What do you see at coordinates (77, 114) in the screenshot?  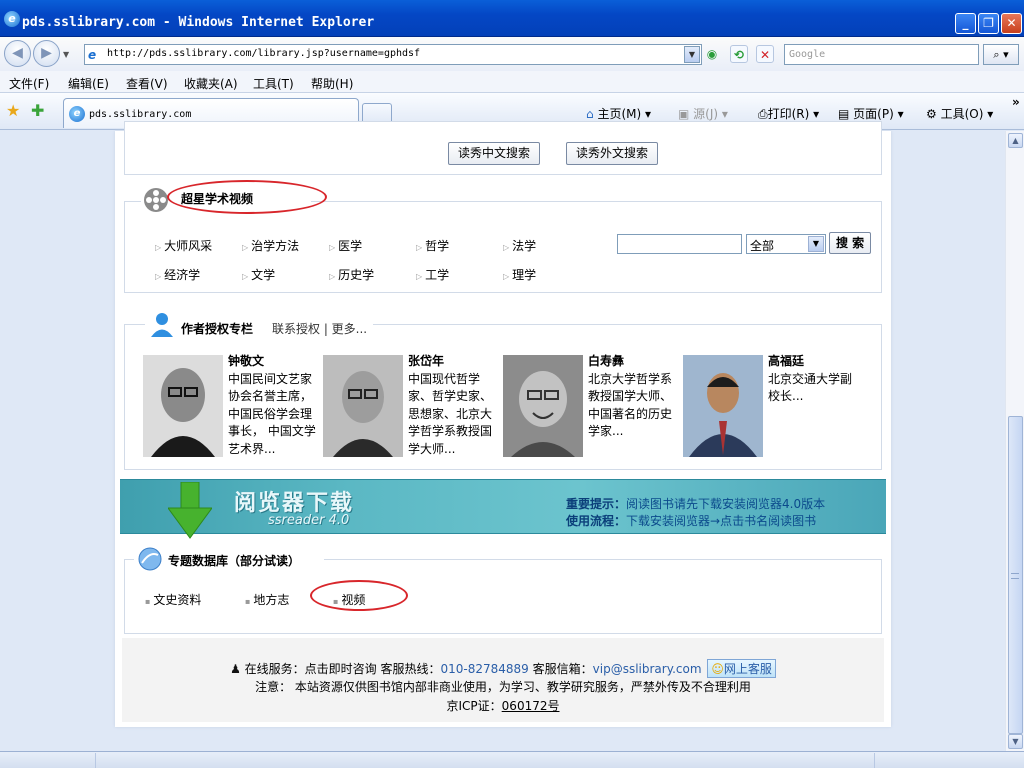 I see `tab-ie-icon: e` at bounding box center [77, 114].